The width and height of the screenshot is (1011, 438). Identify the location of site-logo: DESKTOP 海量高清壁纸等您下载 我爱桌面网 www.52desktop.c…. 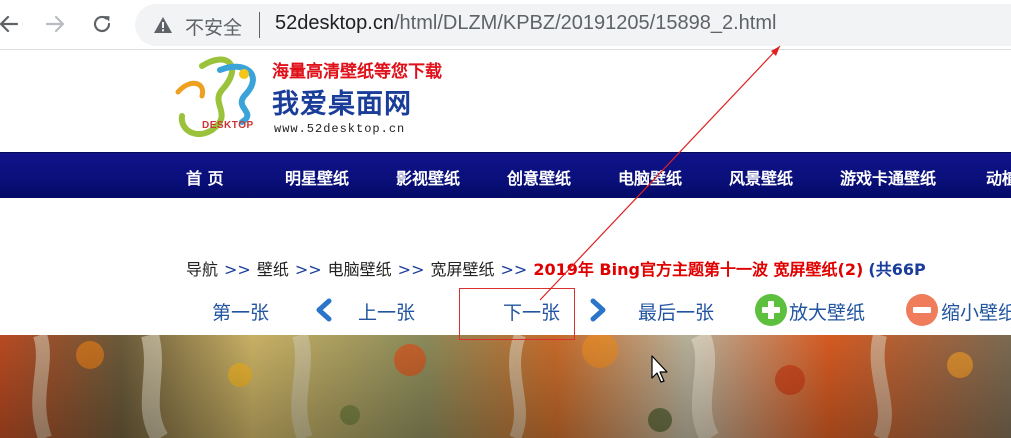
(327, 100).